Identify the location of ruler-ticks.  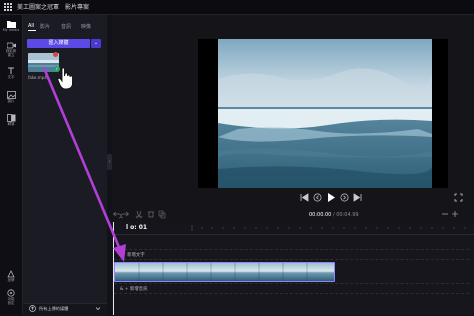
(328, 228).